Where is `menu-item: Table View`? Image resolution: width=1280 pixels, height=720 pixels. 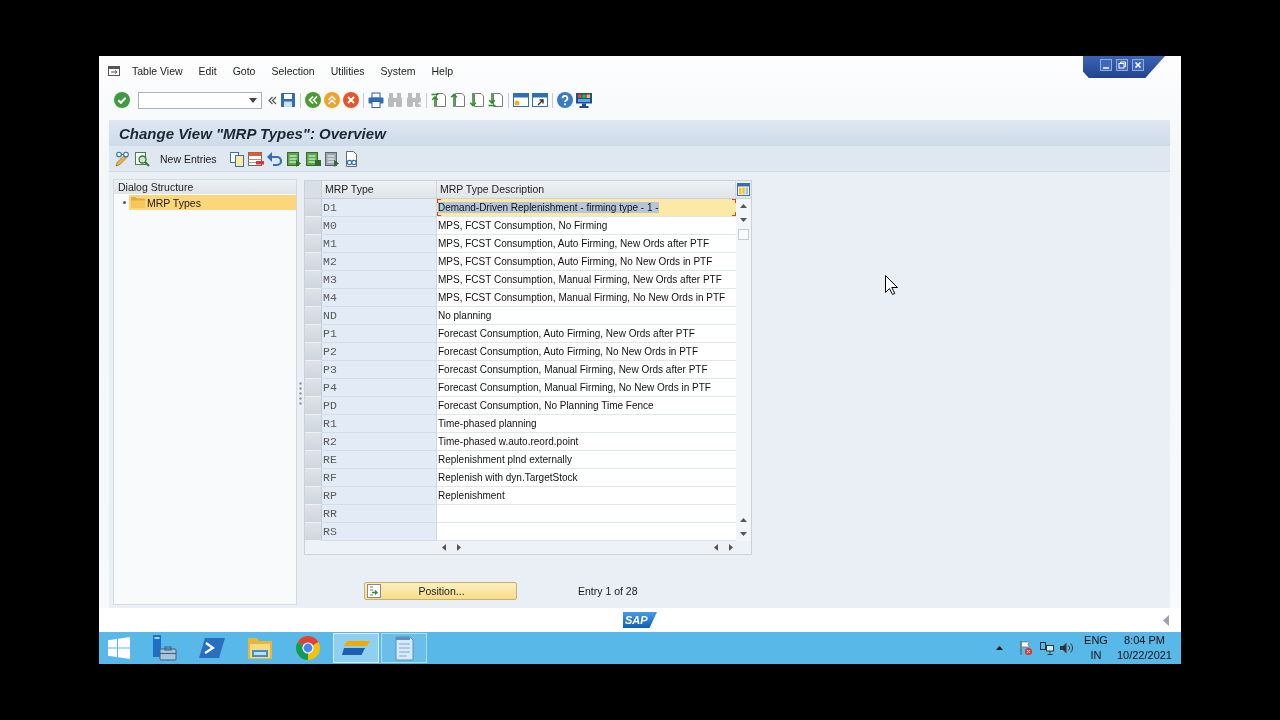
menu-item: Table View is located at coordinates (157, 71).